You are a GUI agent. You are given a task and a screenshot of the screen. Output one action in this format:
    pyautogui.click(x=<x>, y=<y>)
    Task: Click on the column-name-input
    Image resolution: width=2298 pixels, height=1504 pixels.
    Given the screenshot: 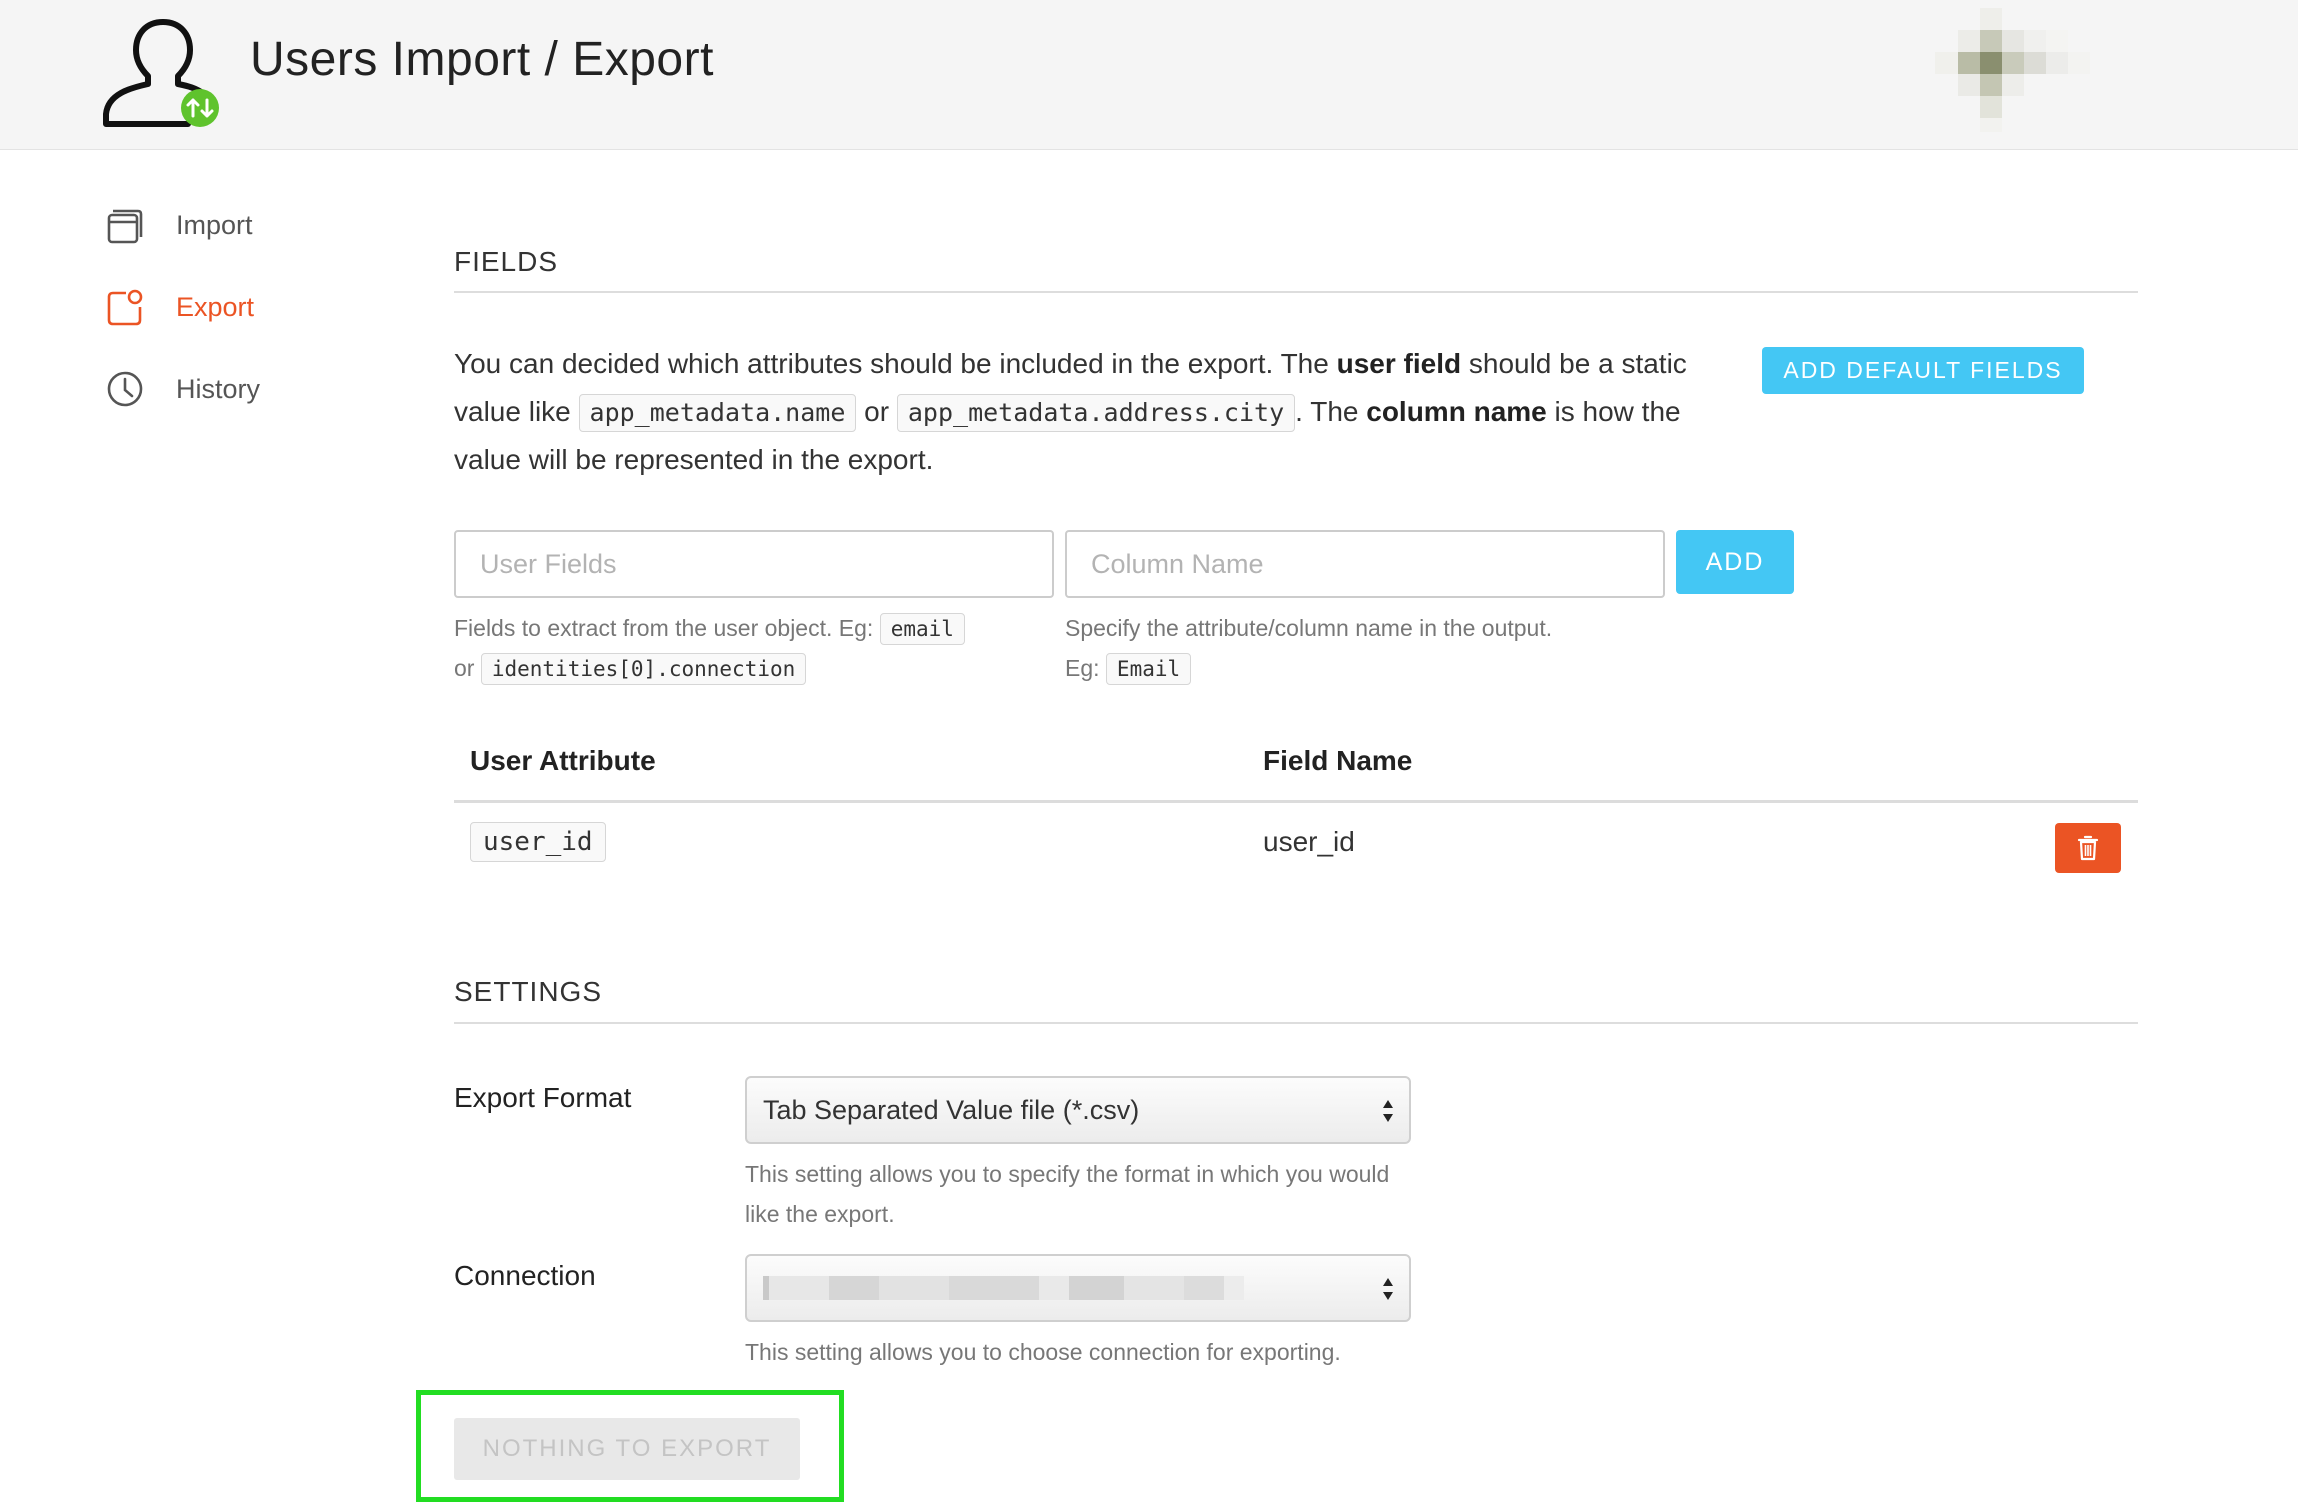 What is the action you would take?
    pyautogui.click(x=1365, y=564)
    